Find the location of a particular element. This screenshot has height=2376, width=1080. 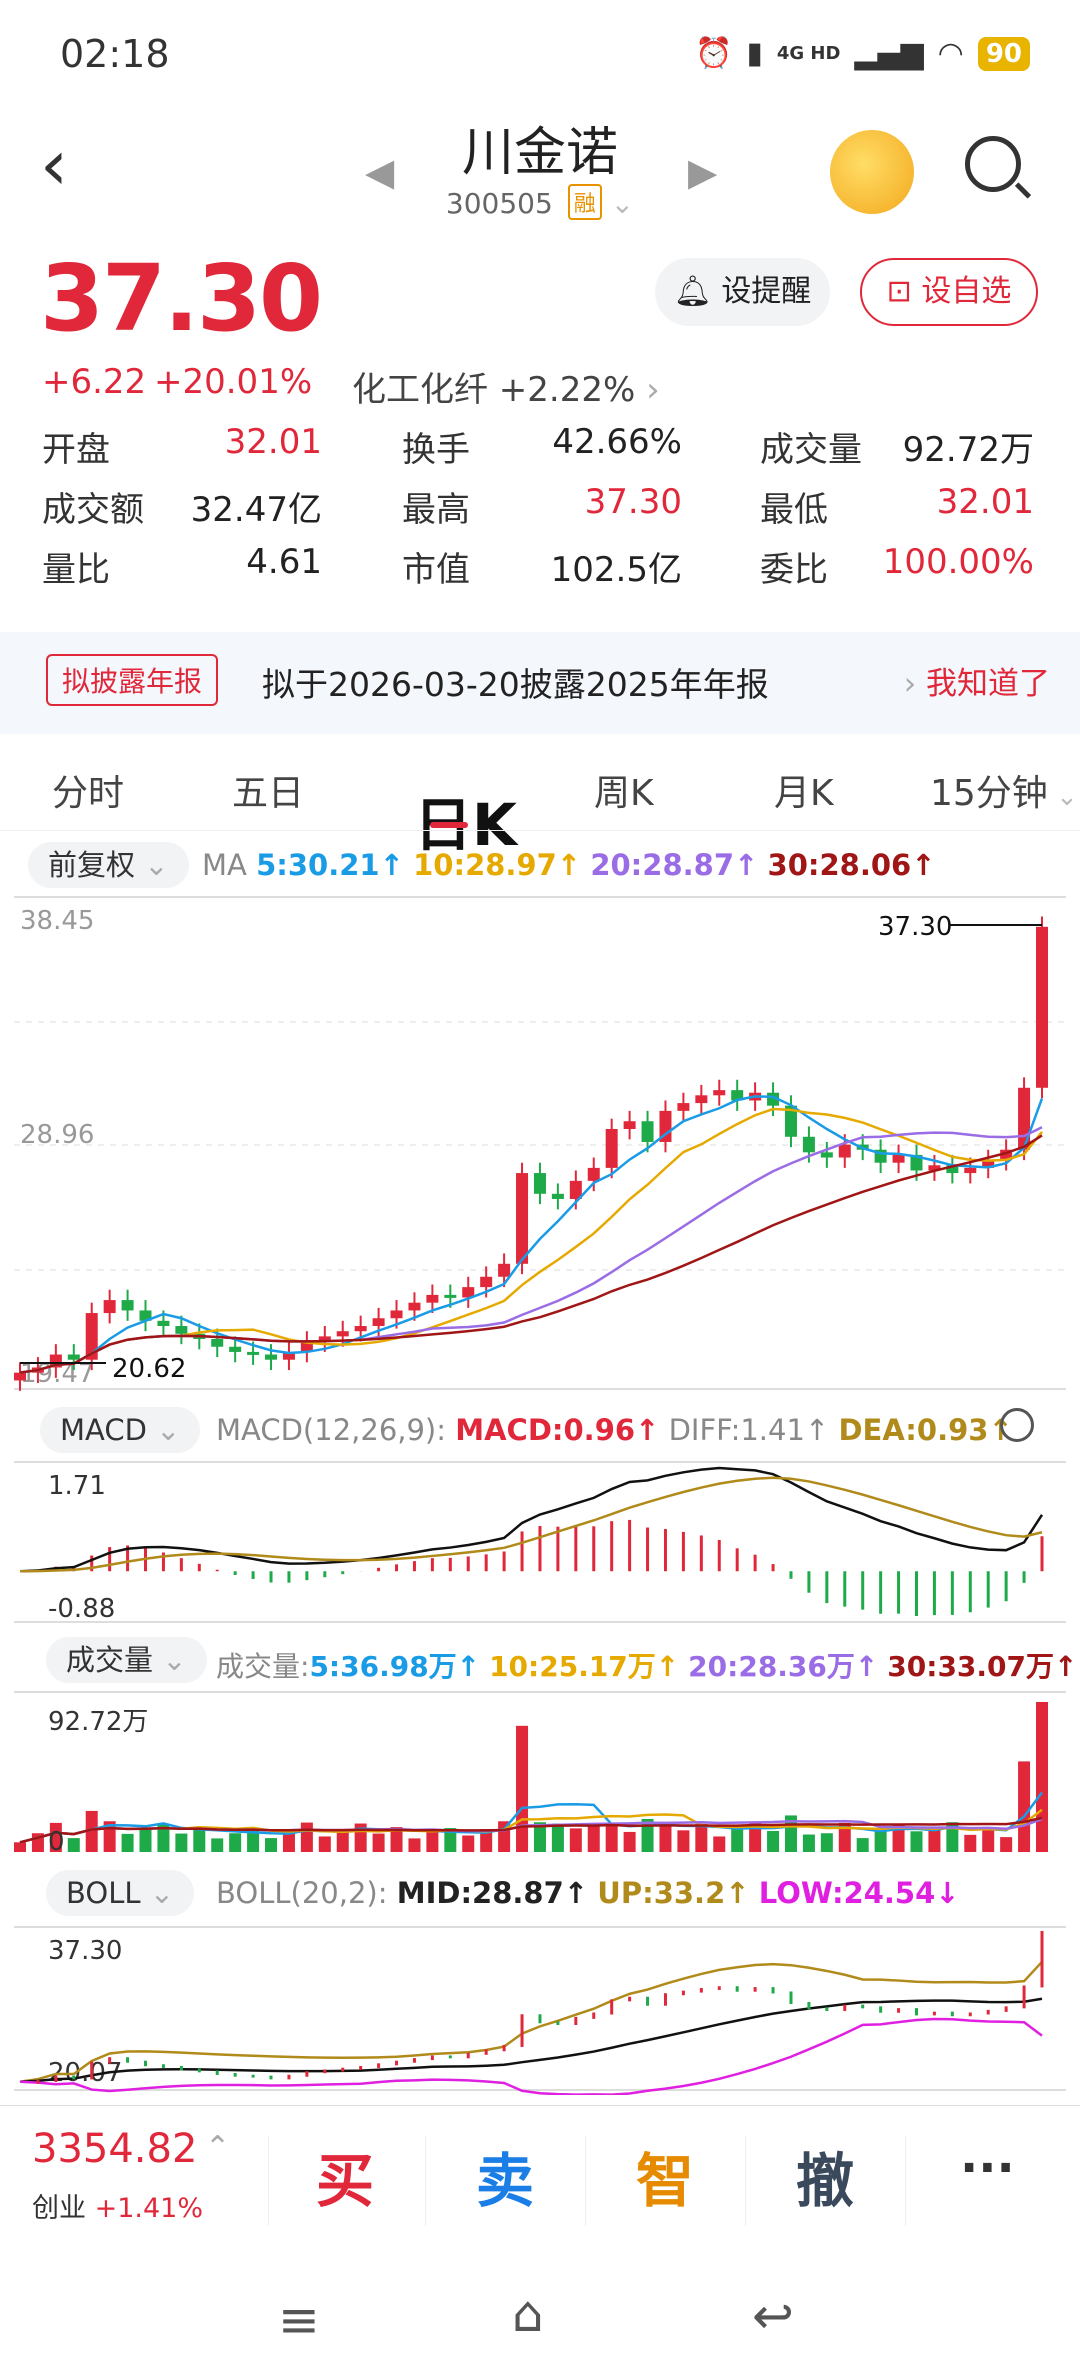

boll-selector: BOLL ⌄ is located at coordinates (120, 1893).